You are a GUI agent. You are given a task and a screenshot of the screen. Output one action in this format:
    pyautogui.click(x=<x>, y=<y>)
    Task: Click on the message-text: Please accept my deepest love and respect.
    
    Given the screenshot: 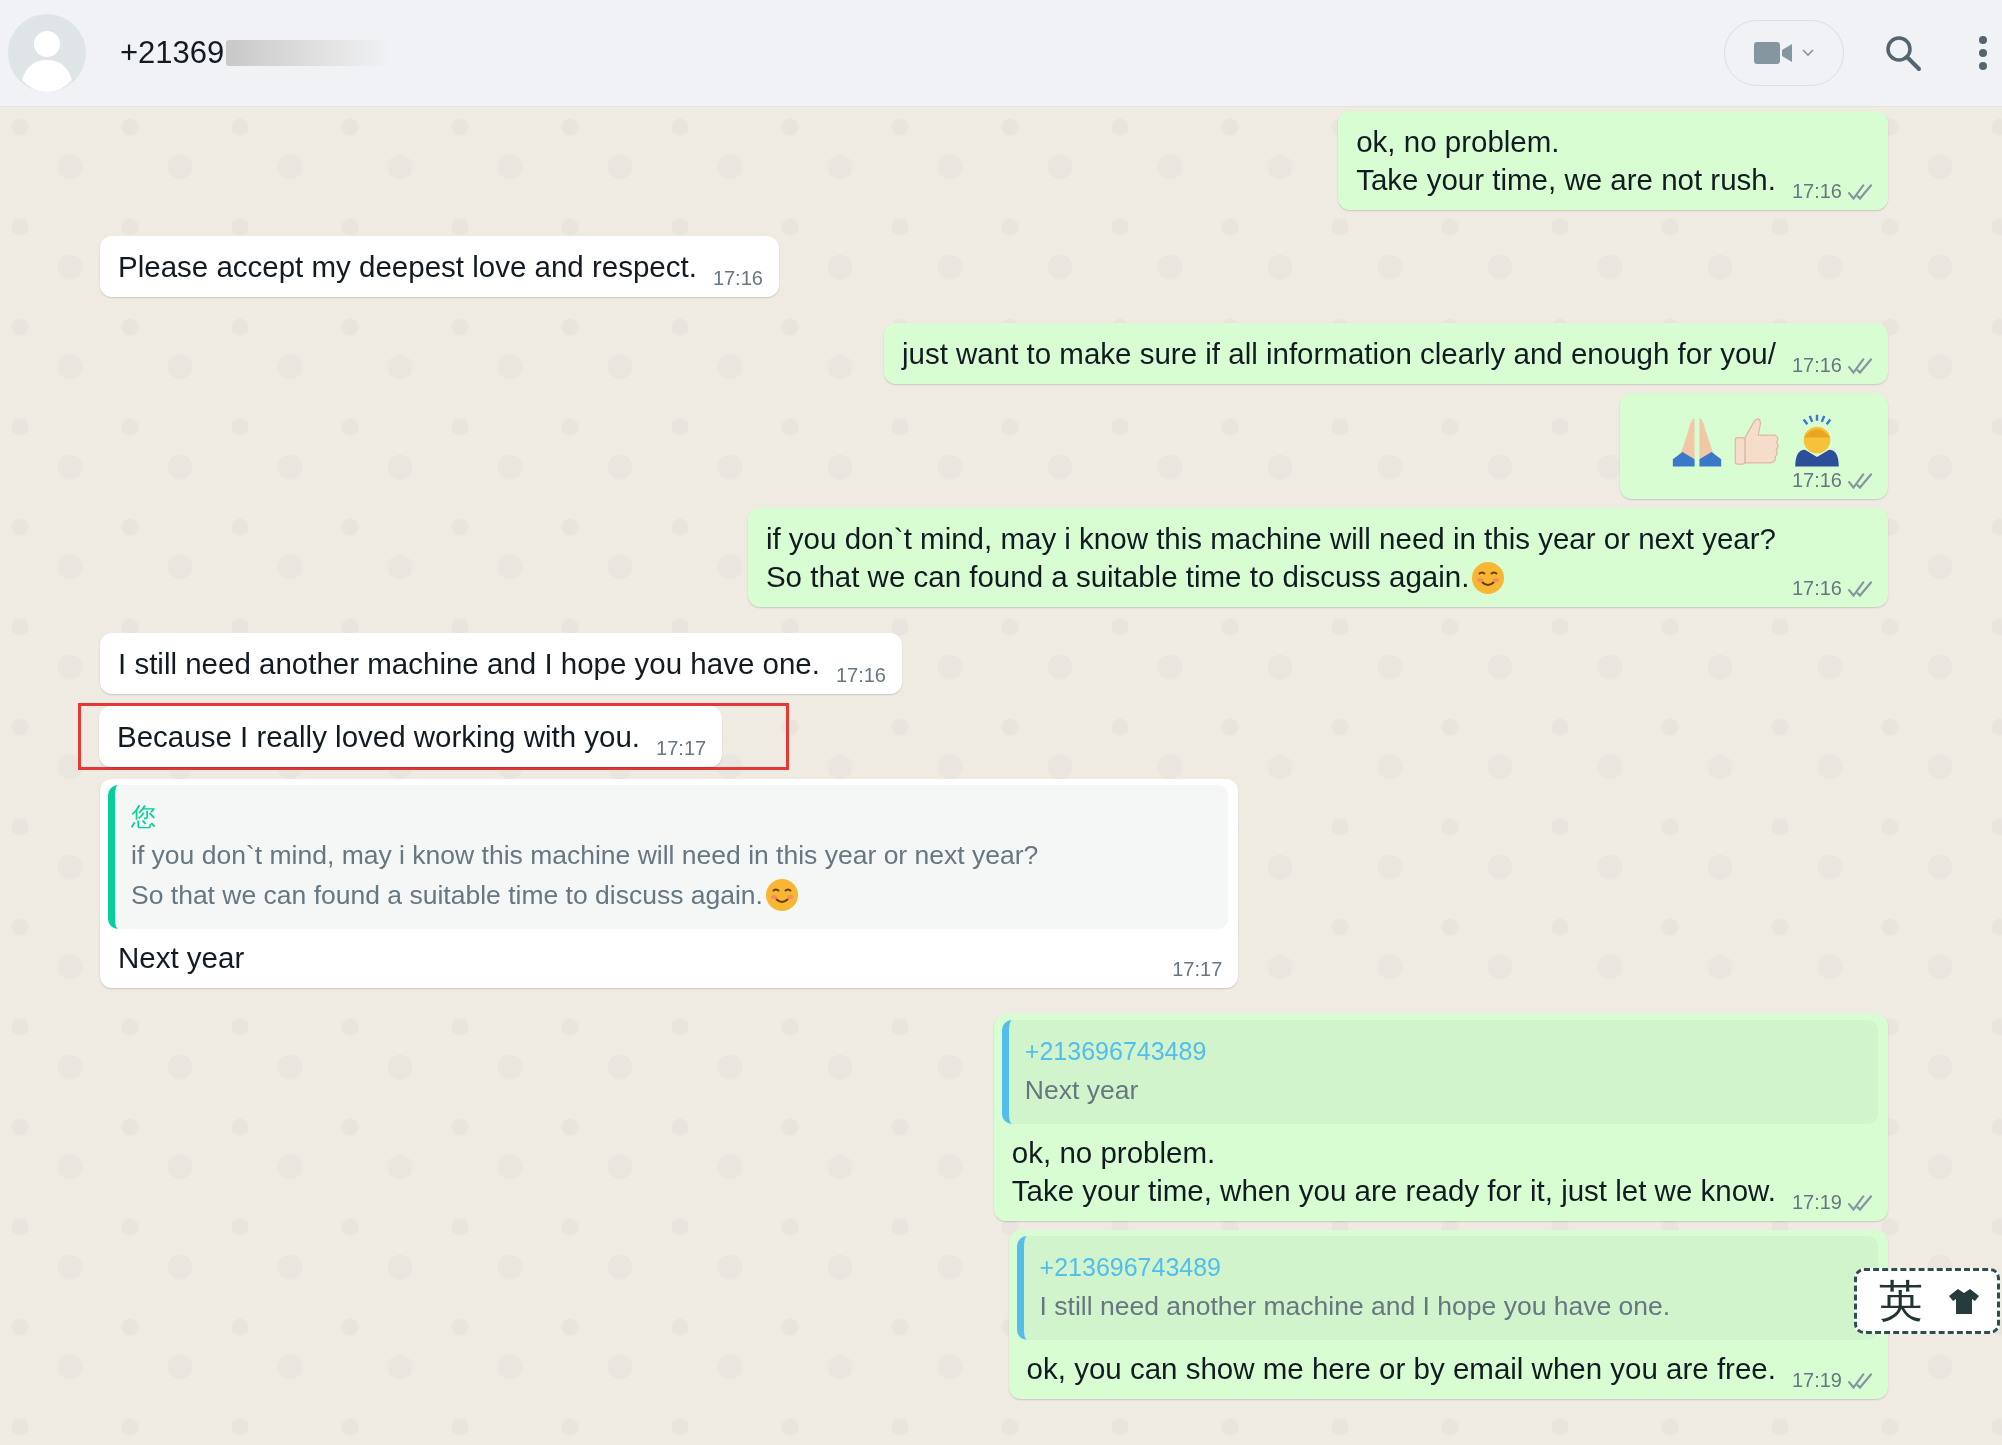 What is the action you would take?
    pyautogui.click(x=407, y=267)
    